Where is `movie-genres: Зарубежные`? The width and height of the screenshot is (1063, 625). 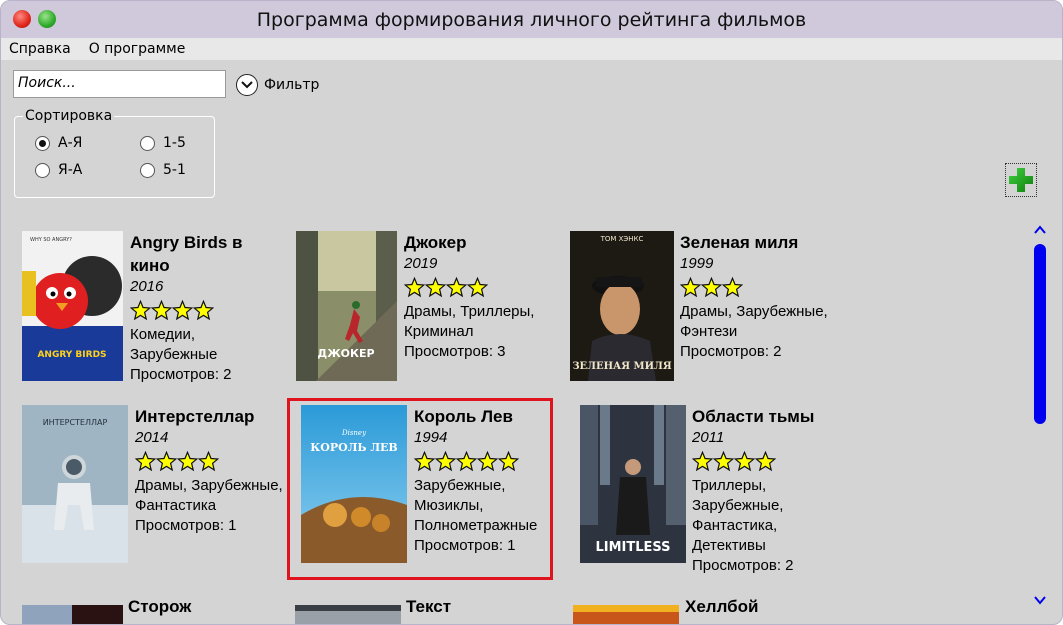 movie-genres: Зарубежные is located at coordinates (174, 354).